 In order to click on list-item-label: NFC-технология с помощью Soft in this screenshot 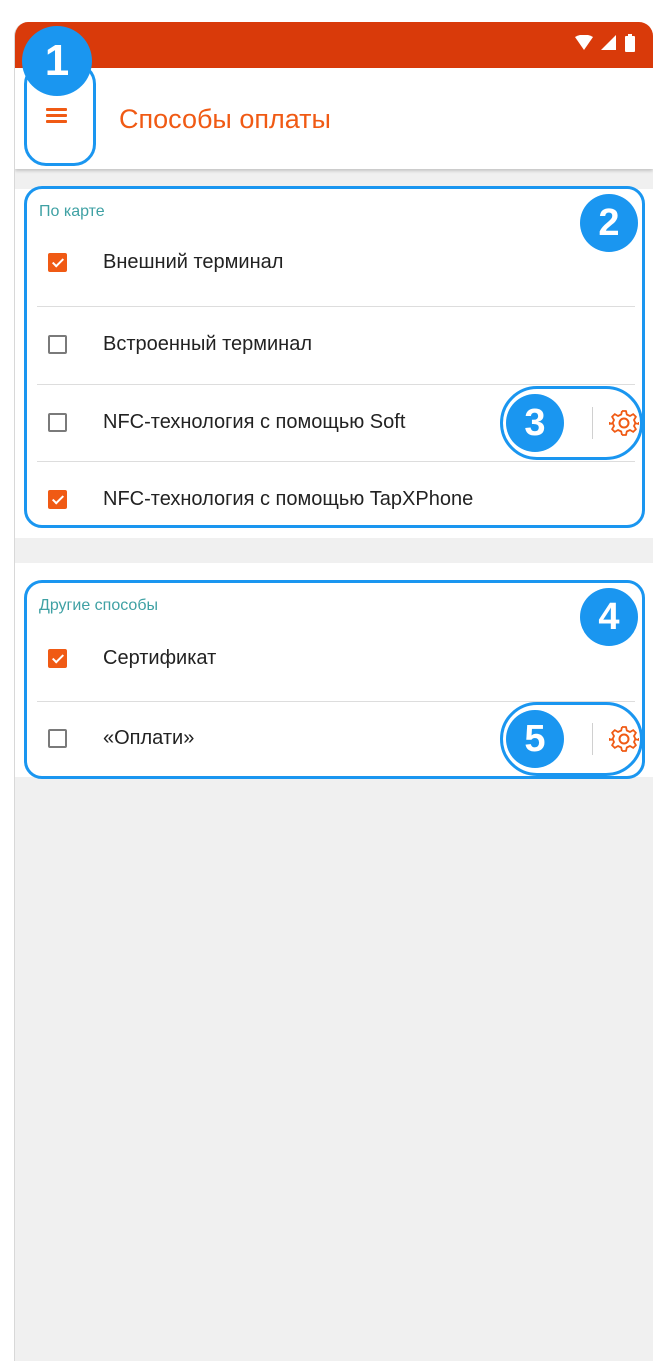, I will do `click(254, 422)`.